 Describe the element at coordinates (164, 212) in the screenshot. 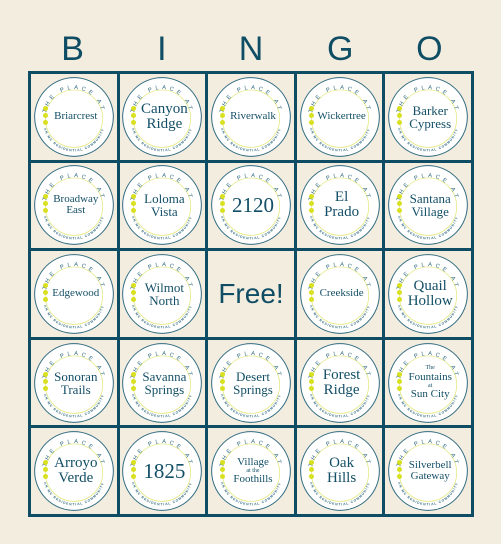

I see `community-name-line: Vista` at that location.